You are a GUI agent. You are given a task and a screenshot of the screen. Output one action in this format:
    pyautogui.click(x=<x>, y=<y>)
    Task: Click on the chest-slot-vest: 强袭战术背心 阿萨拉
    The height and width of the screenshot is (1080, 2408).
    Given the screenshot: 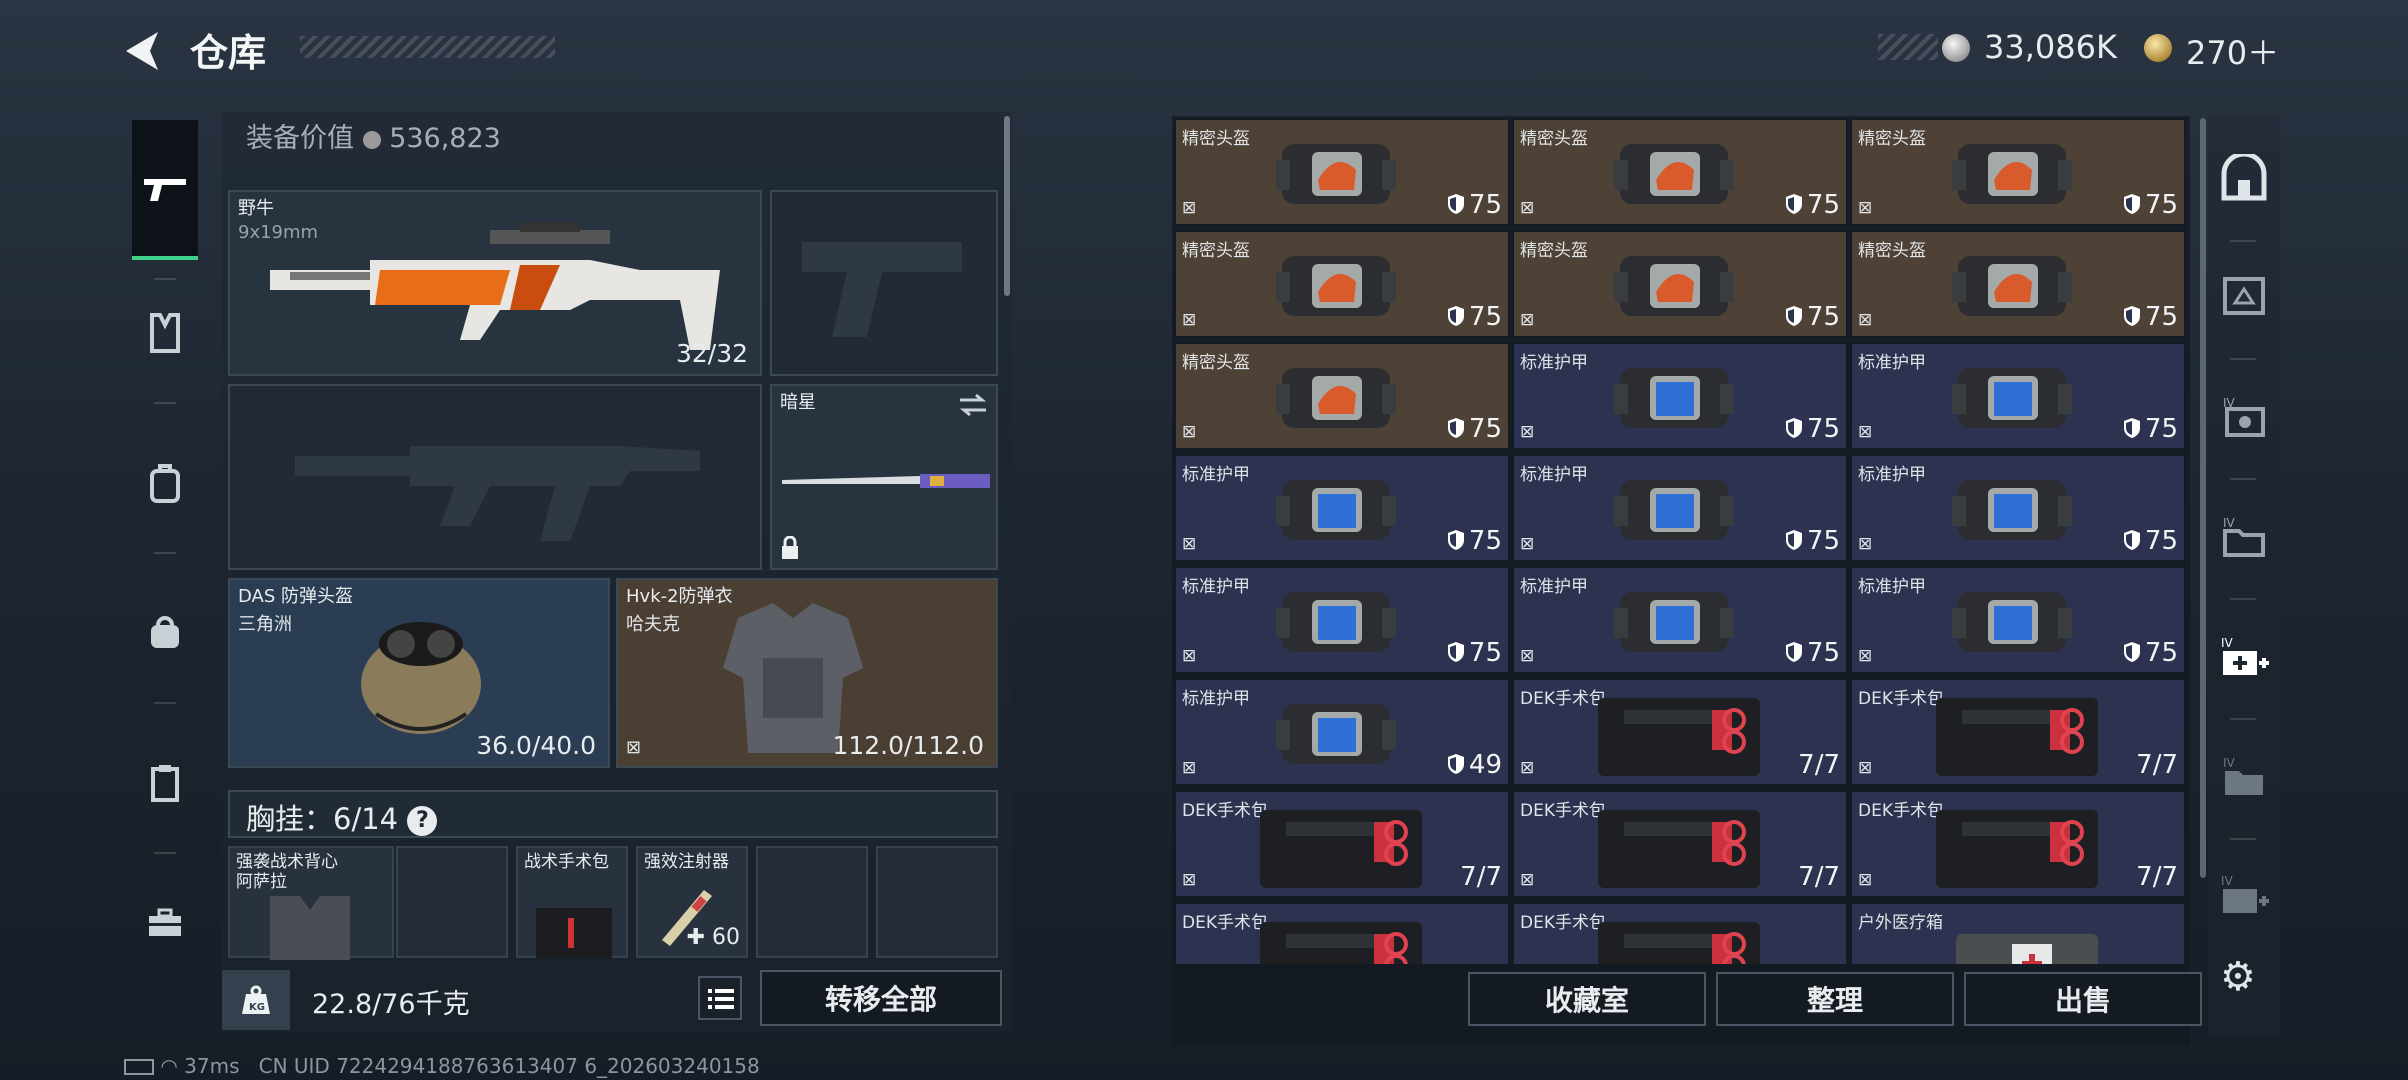 What is the action you would take?
    pyautogui.click(x=311, y=903)
    